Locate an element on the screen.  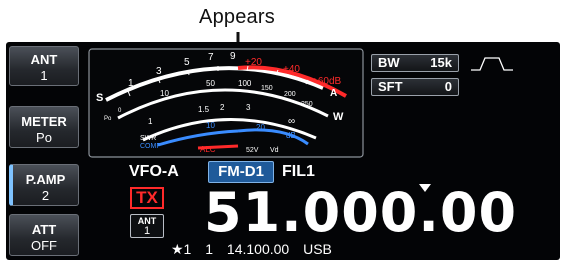
comp-scale-db: dB is located at coordinates (291, 135).